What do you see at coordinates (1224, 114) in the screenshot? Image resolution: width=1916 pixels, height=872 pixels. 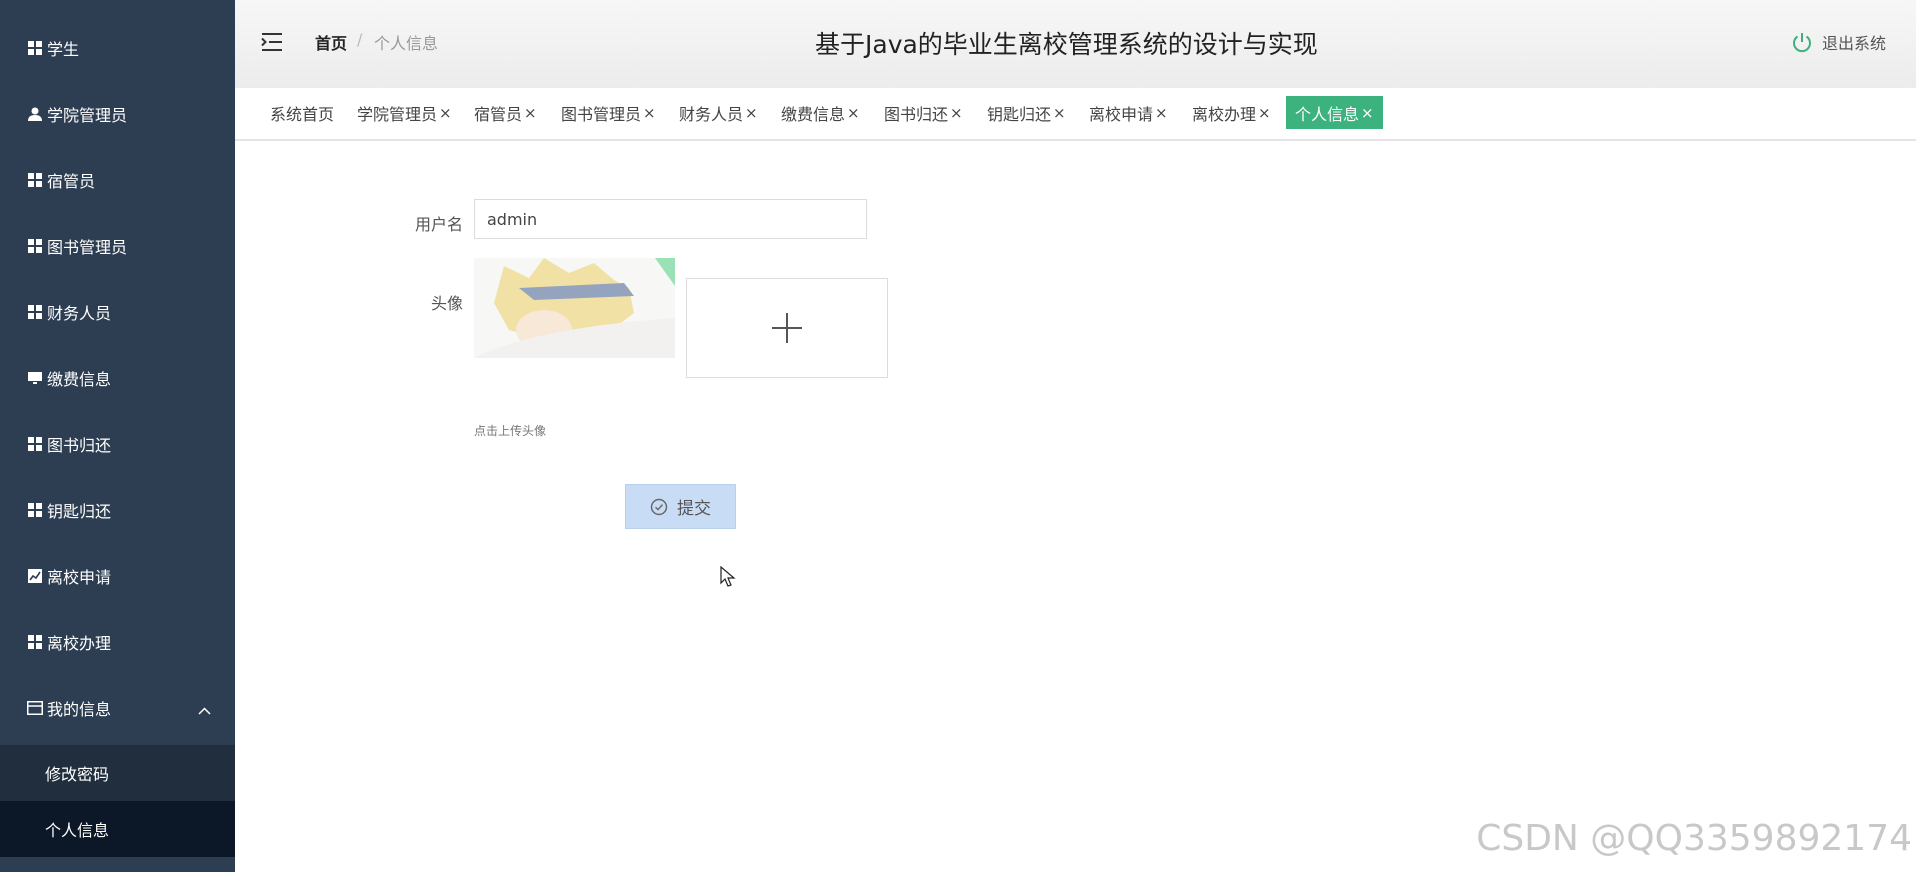 I see `tab-label: 离校办理` at bounding box center [1224, 114].